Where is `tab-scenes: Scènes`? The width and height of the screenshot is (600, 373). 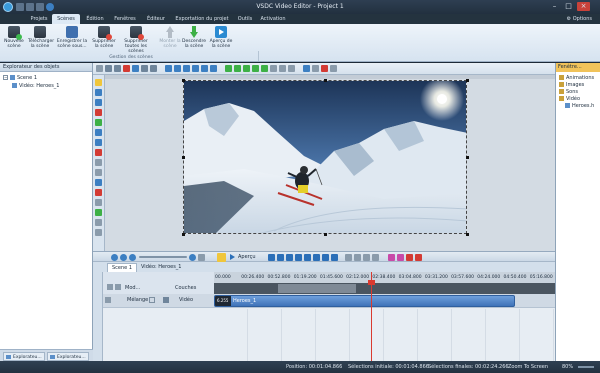 tab-scenes: Scènes is located at coordinates (66, 19).